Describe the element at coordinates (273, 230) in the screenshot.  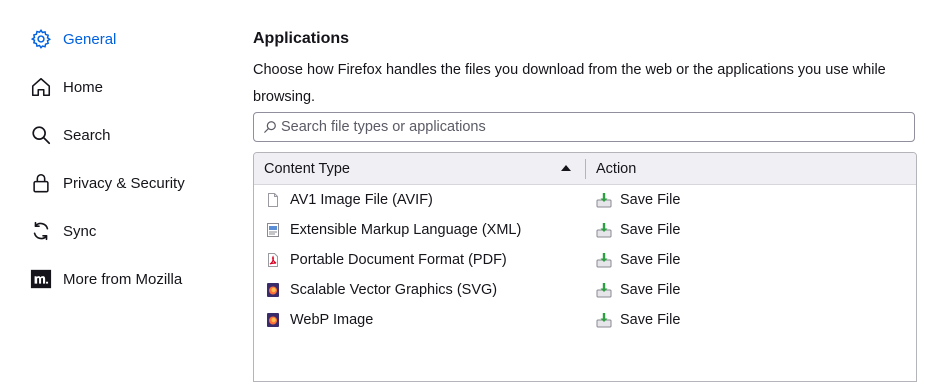
I see `xml-file-icon` at that location.